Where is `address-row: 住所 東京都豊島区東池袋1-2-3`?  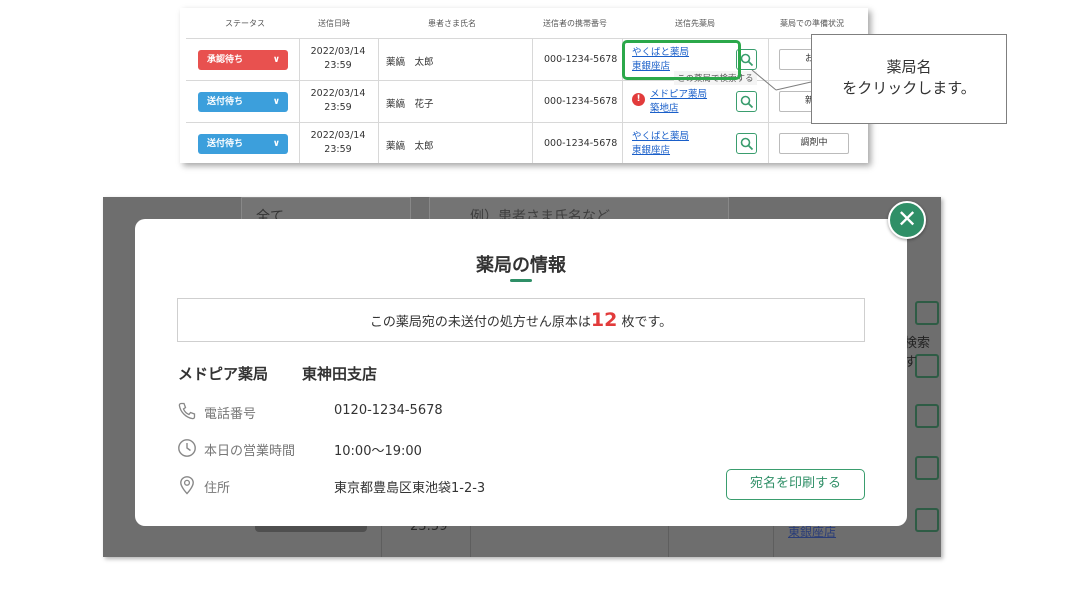
address-row: 住所 東京都豊島区東池袋1-2-3 is located at coordinates (477, 486).